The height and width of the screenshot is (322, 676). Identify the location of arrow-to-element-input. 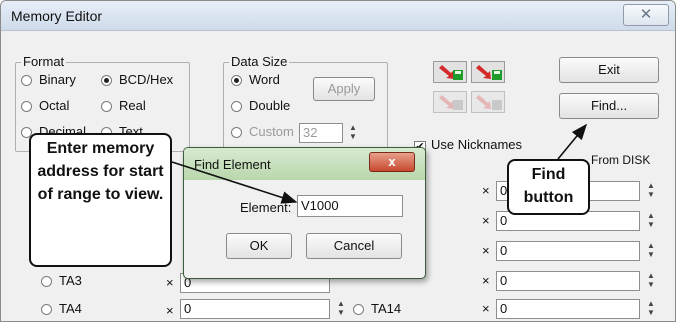
(234, 182).